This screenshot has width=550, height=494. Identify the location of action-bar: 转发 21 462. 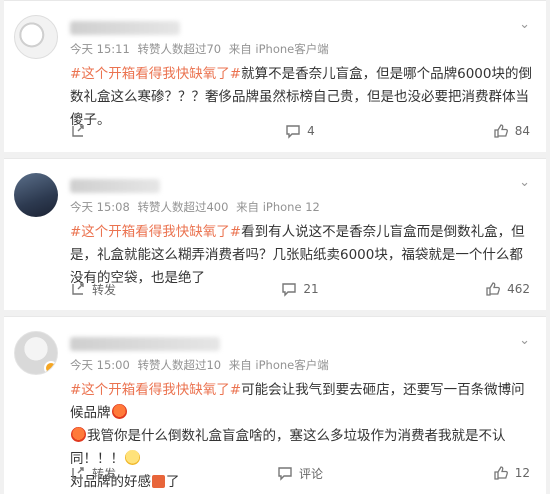
(300, 289).